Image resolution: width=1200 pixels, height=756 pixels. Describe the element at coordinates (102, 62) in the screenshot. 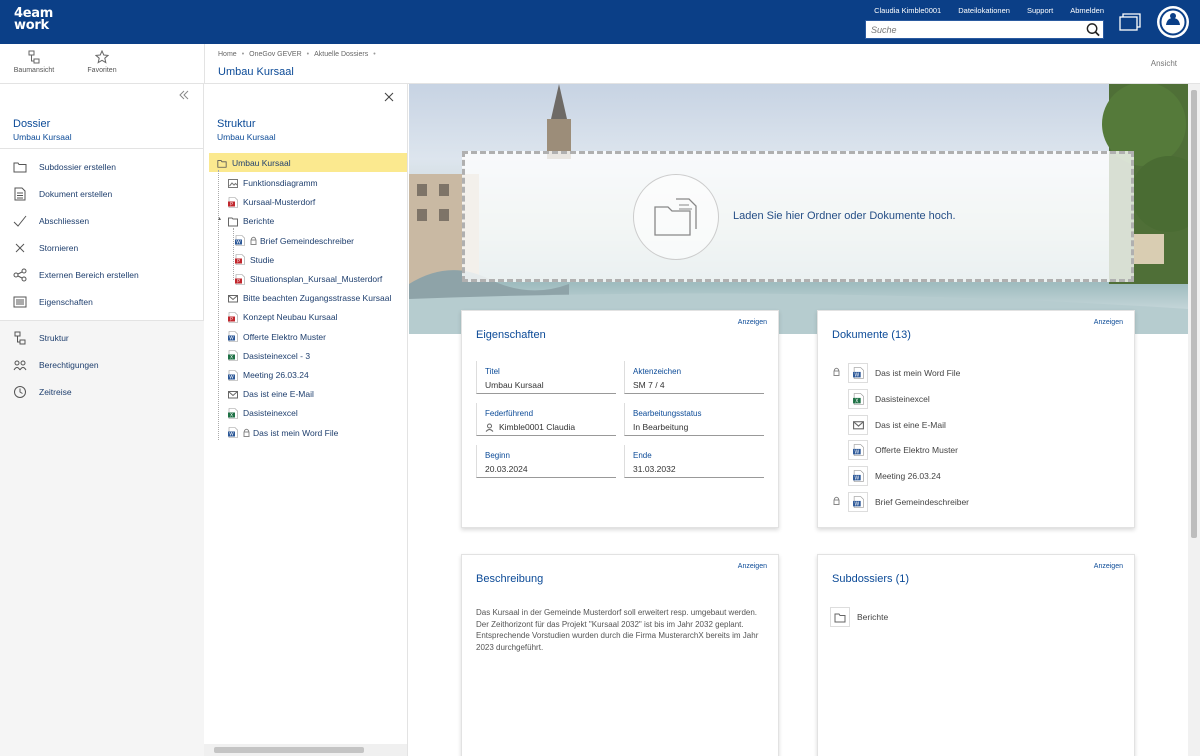

I see `favorites-button: Favoriten` at that location.